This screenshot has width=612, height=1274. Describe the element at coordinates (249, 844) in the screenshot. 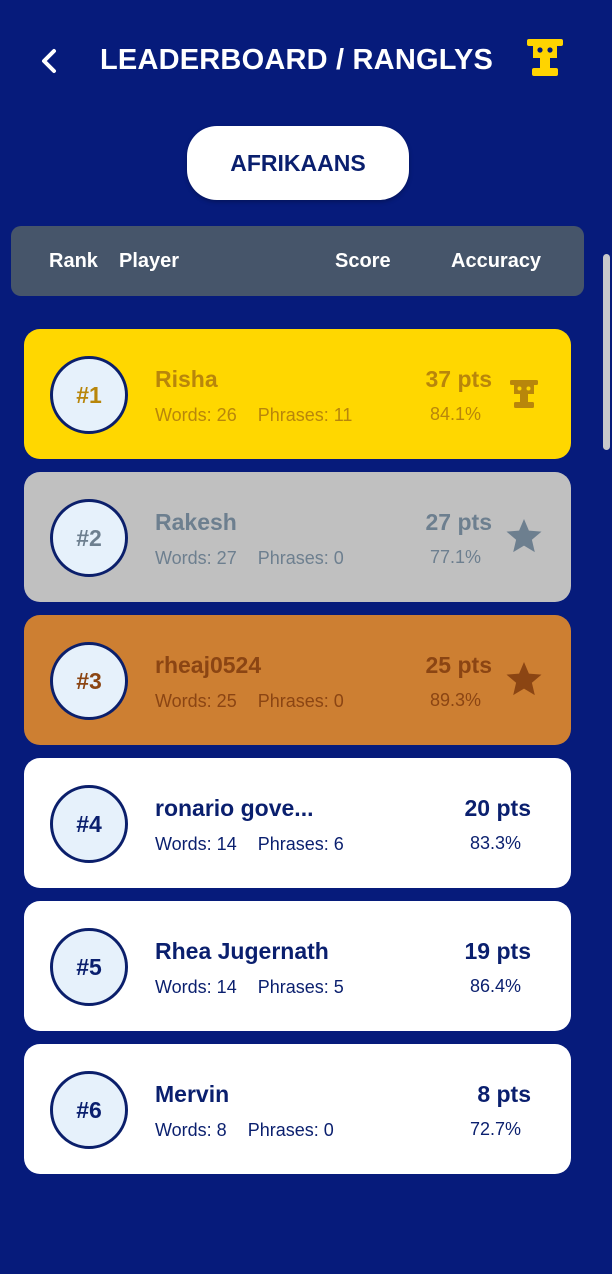

I see `player-stats: Words: 14 Phrases: 6` at that location.